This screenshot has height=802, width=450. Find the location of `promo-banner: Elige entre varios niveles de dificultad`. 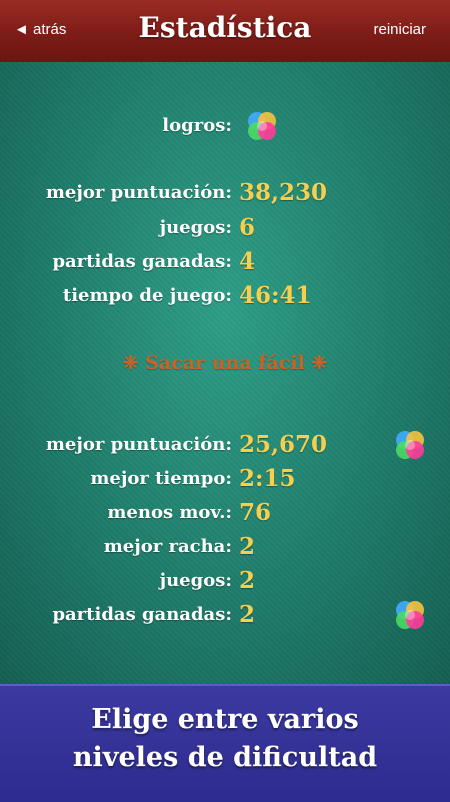

promo-banner: Elige entre varios niveles de dificultad is located at coordinates (225, 743).